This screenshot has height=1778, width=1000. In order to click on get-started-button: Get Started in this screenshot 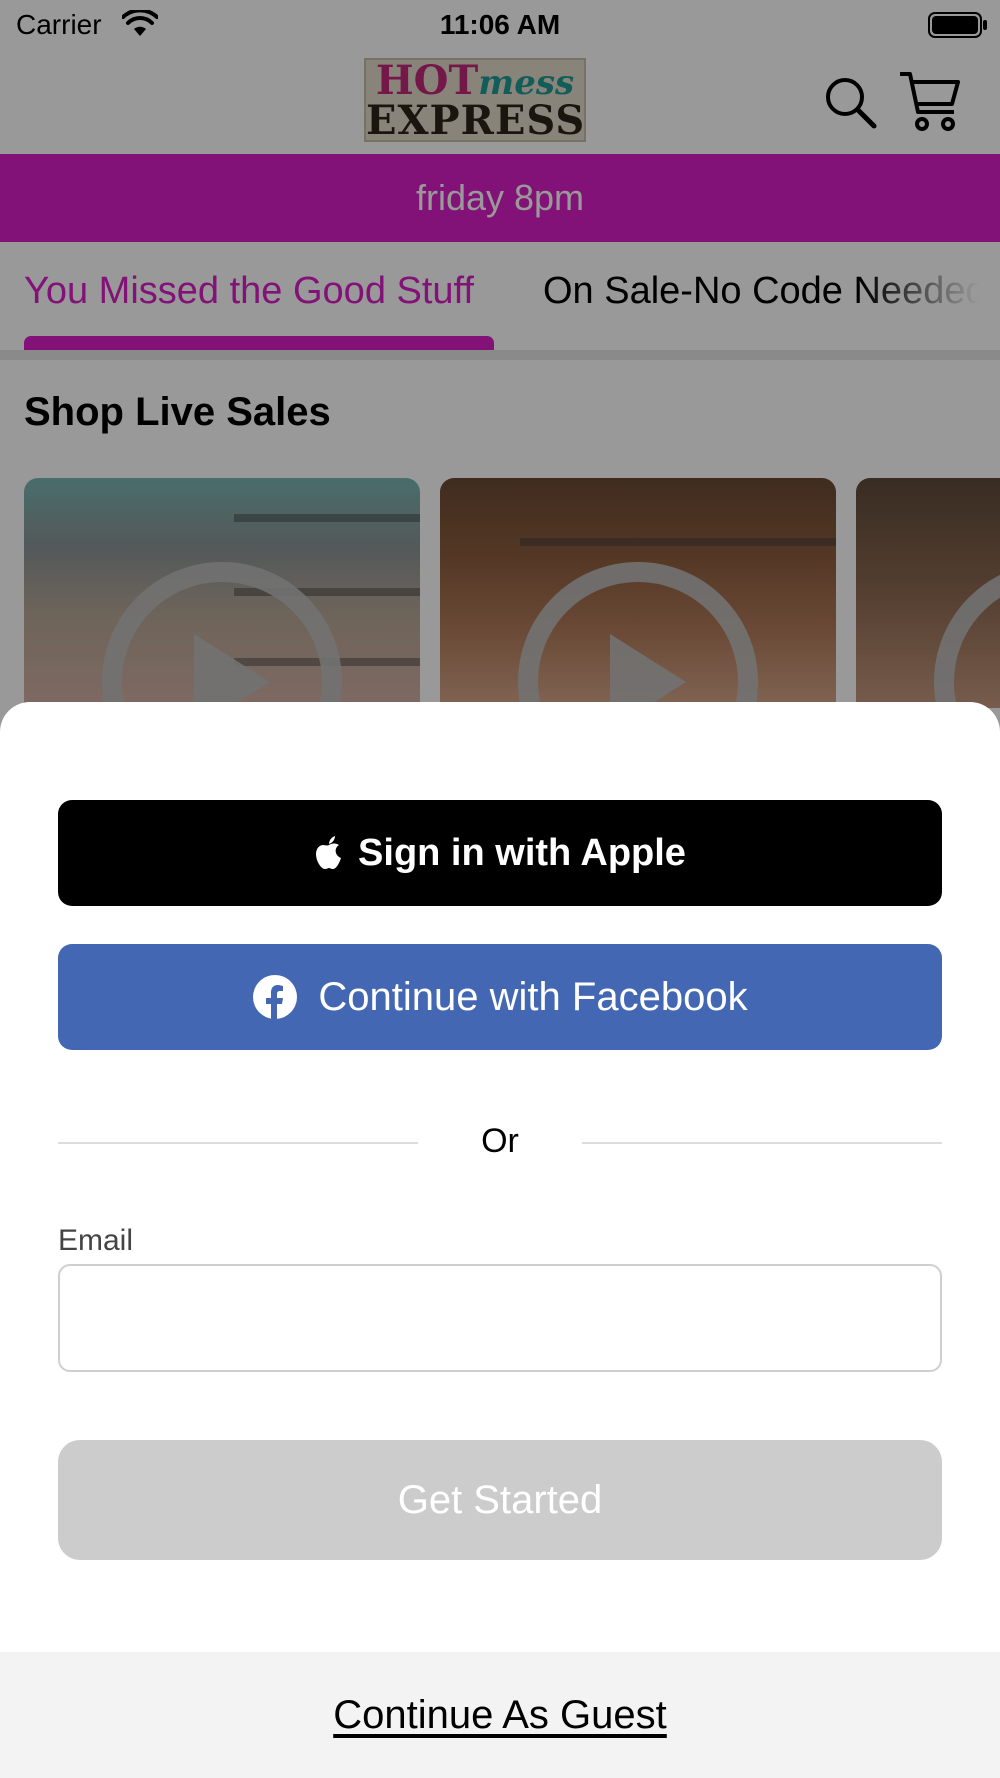, I will do `click(500, 1500)`.